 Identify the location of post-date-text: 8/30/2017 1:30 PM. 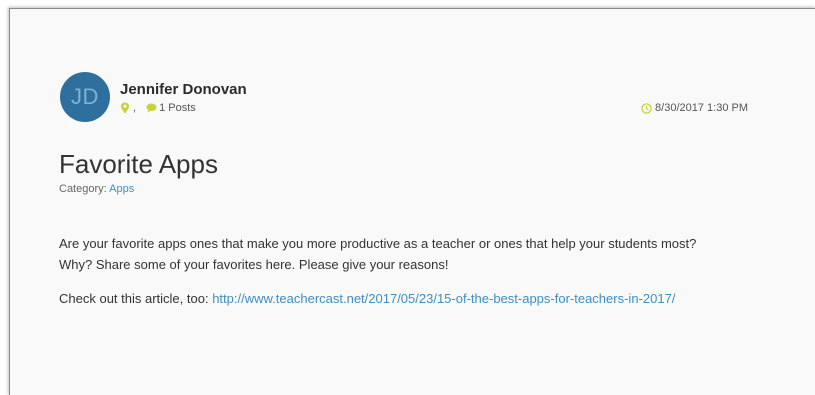
(701, 108).